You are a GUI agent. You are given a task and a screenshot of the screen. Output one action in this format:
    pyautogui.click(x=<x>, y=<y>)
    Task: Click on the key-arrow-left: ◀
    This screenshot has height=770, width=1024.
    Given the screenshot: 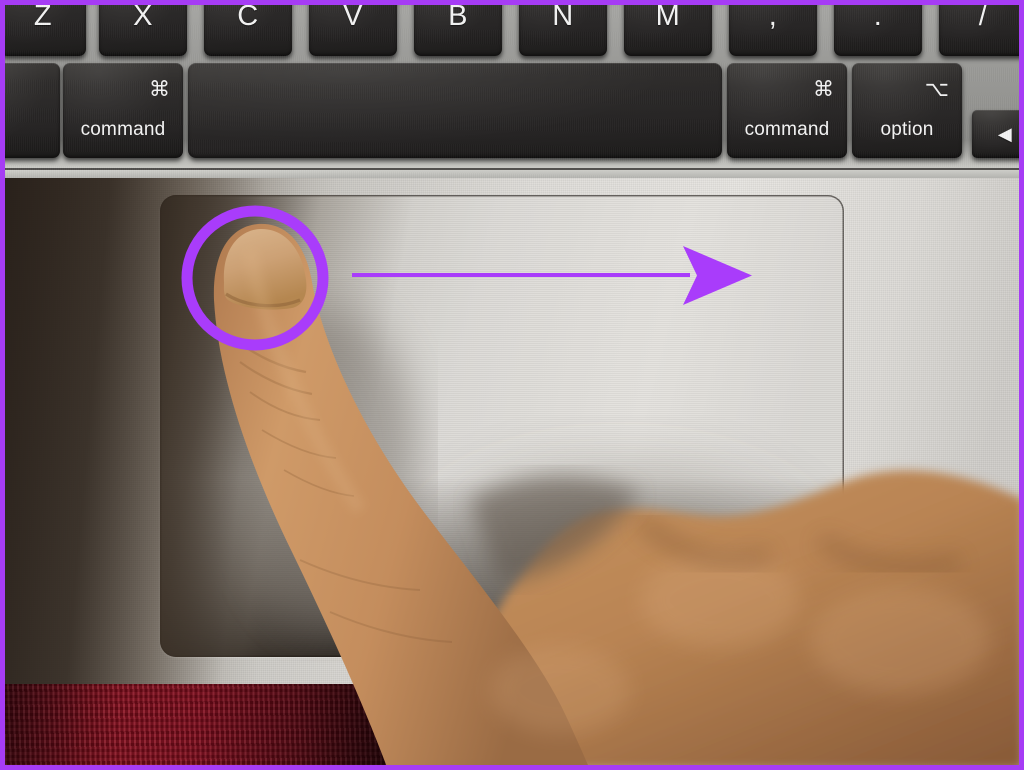 What is the action you would take?
    pyautogui.click(x=998, y=134)
    